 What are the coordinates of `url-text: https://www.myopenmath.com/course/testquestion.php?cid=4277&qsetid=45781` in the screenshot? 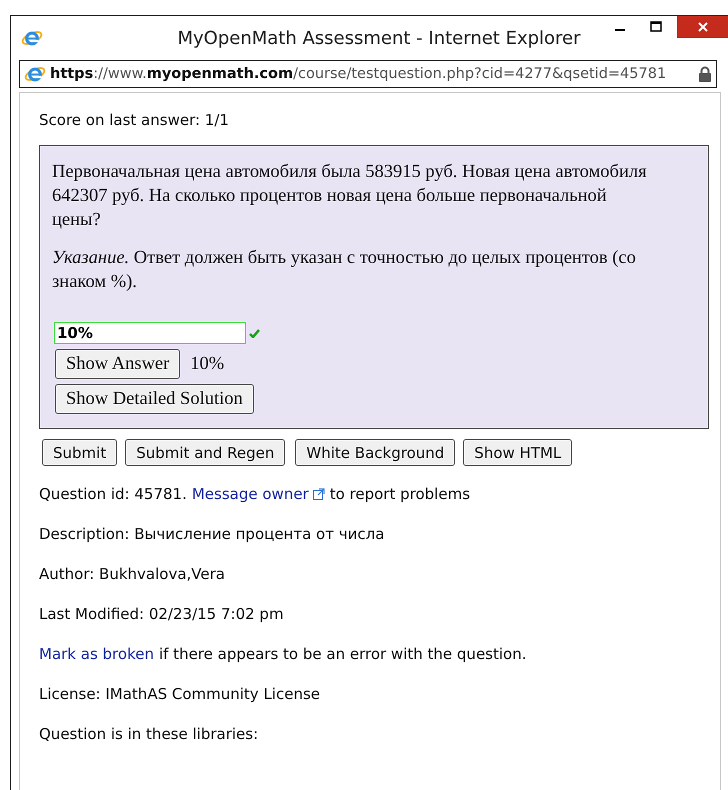 It's located at (359, 74).